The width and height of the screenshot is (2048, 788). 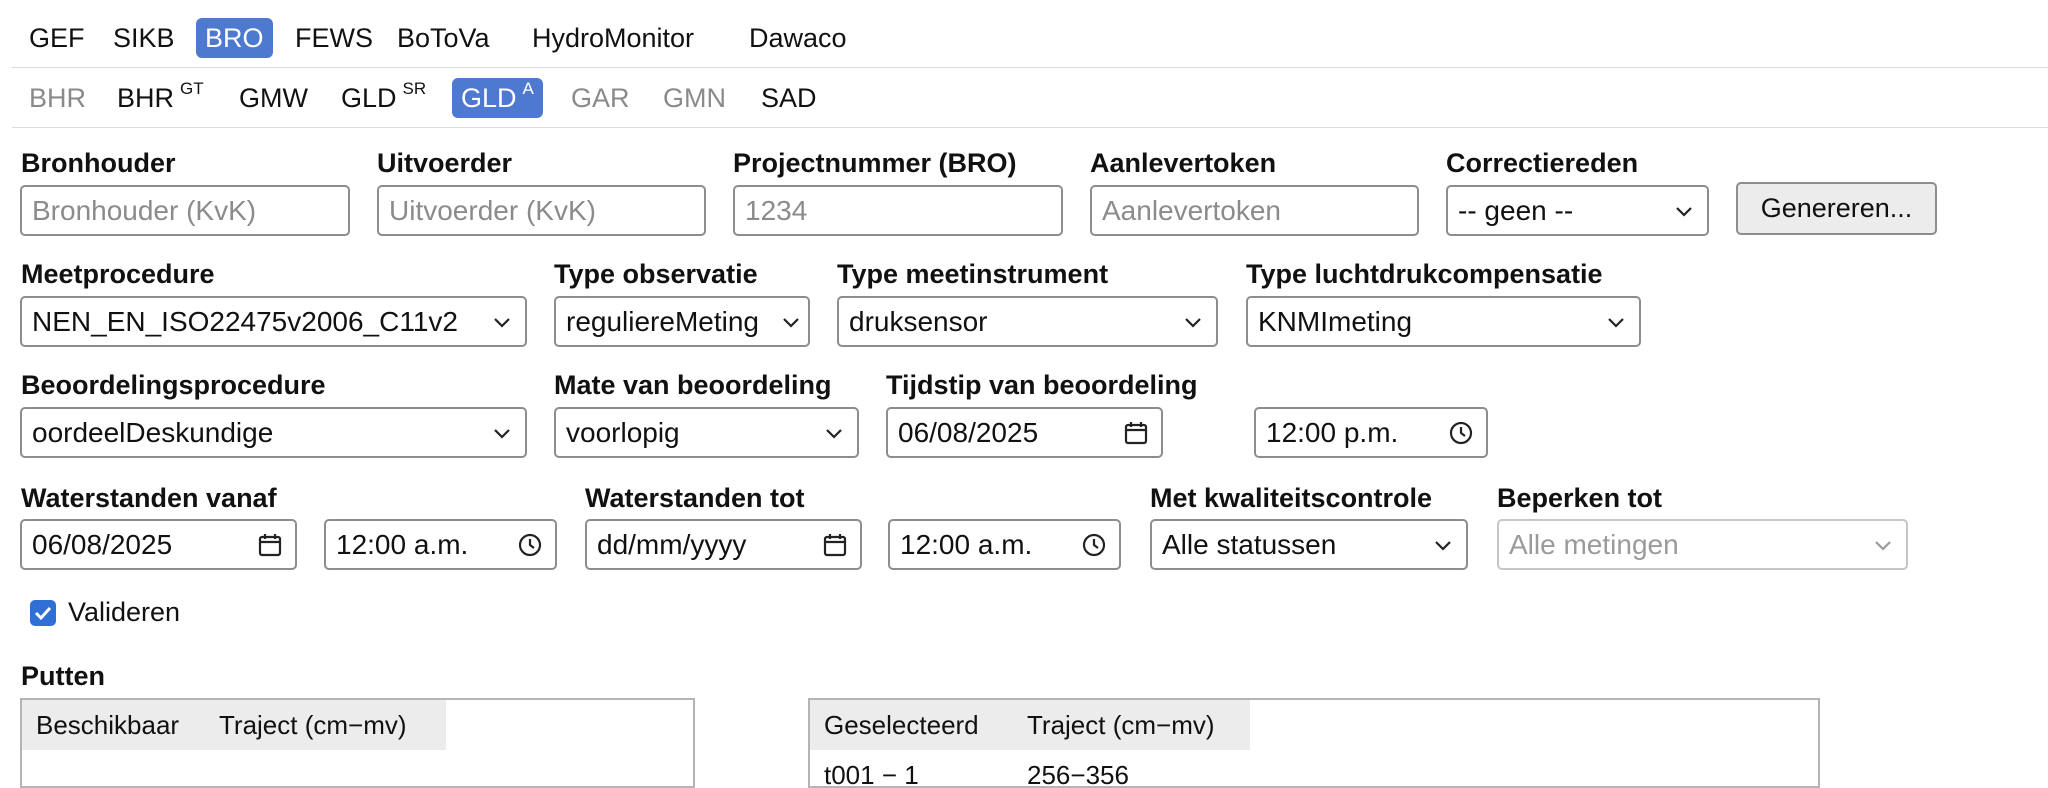 I want to click on aanlevertoken-input: Aanlevertoken, so click(x=1254, y=210).